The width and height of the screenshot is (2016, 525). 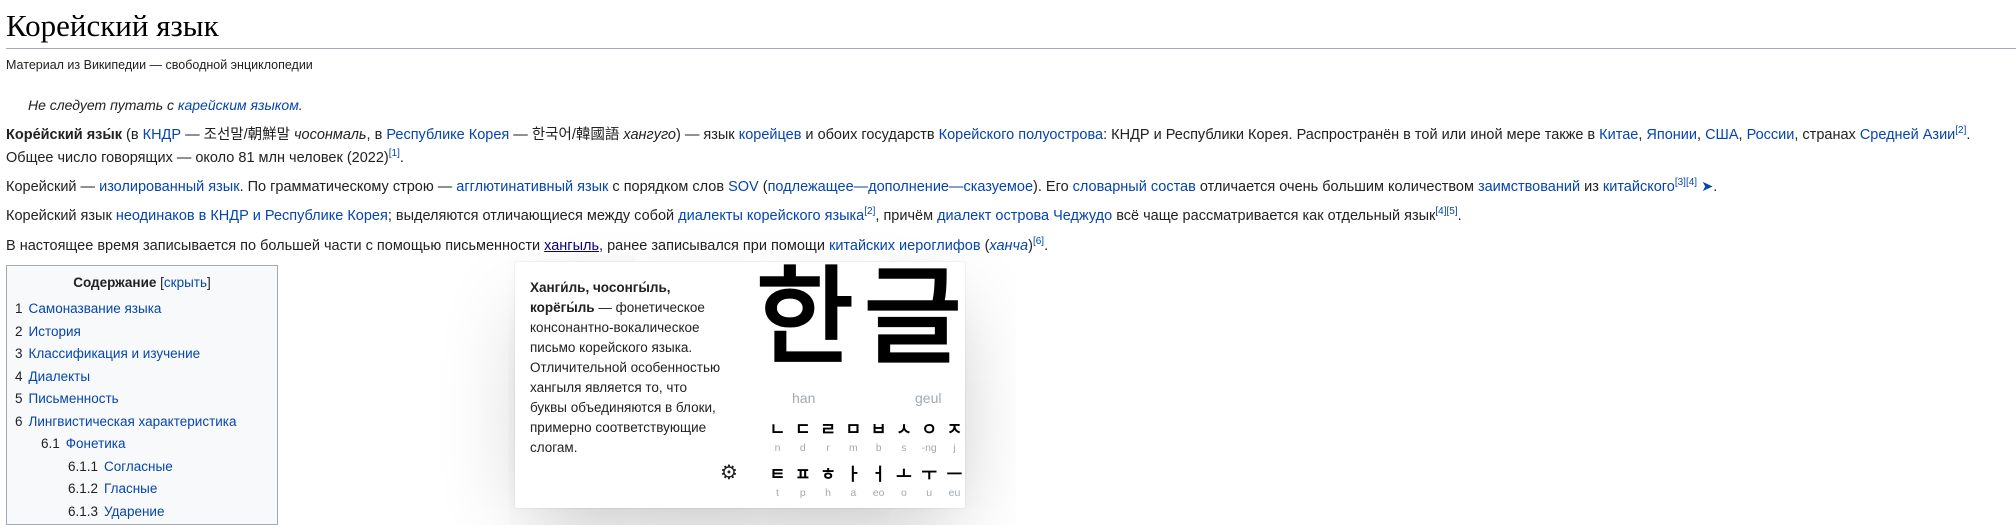 I want to click on link-usa: США, so click(x=1721, y=135).